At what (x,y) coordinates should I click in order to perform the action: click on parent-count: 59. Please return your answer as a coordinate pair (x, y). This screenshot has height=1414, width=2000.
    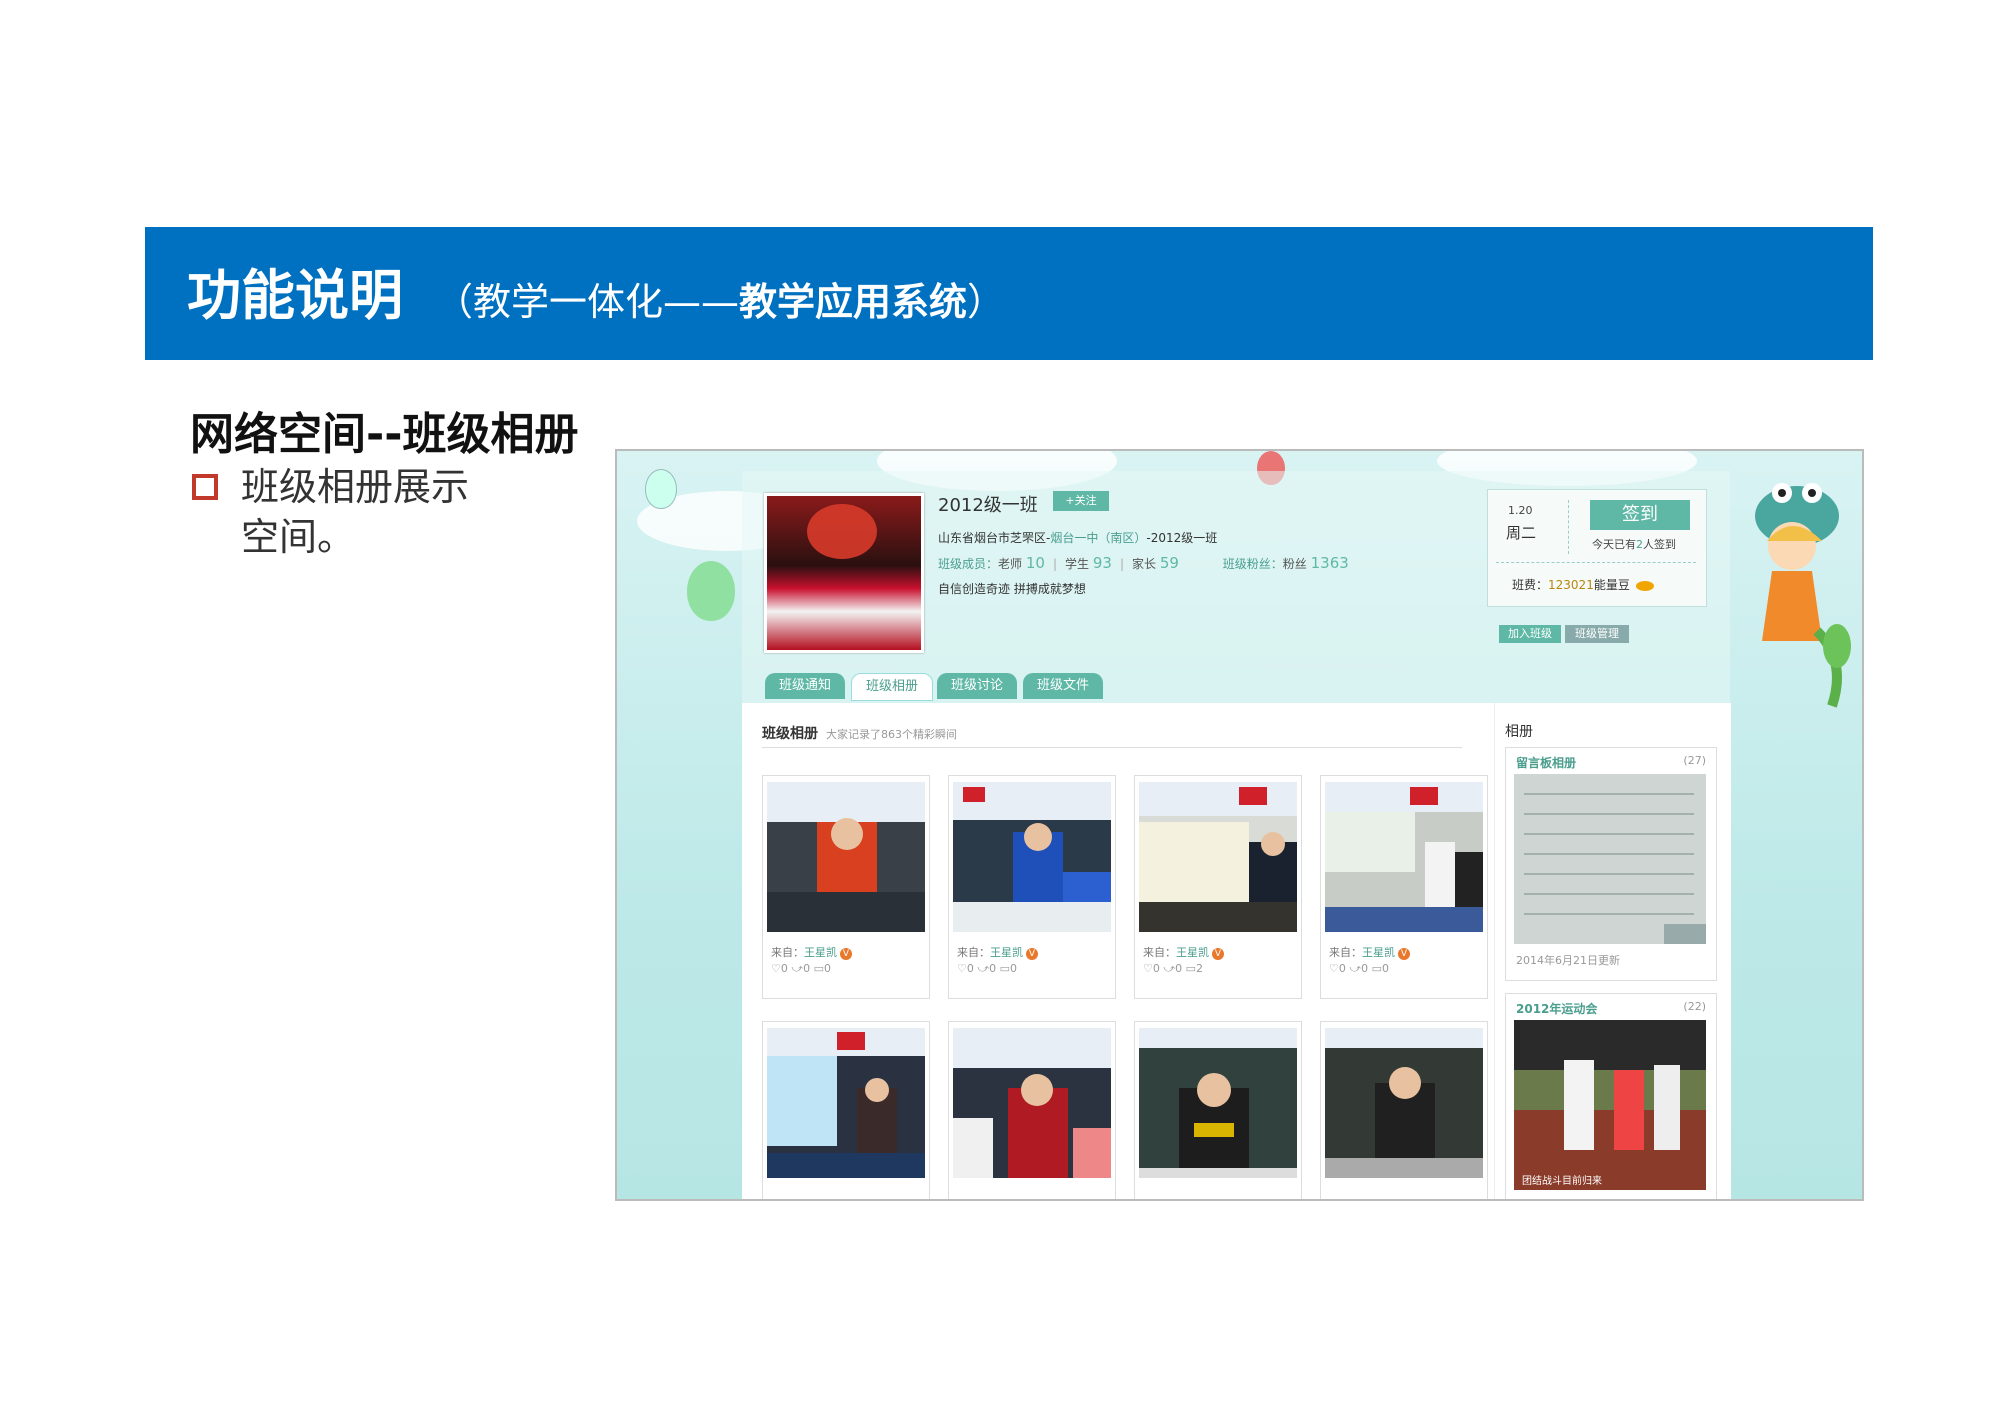
    Looking at the image, I should click on (1169, 563).